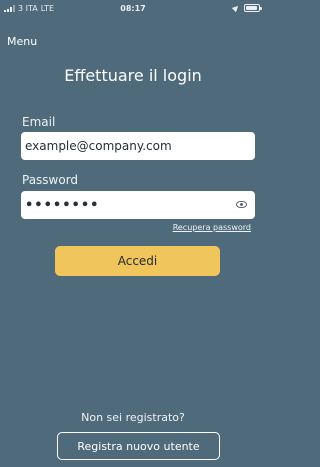 The width and height of the screenshot is (320, 467). Describe the element at coordinates (138, 205) in the screenshot. I see `password-field: ••••••••` at that location.